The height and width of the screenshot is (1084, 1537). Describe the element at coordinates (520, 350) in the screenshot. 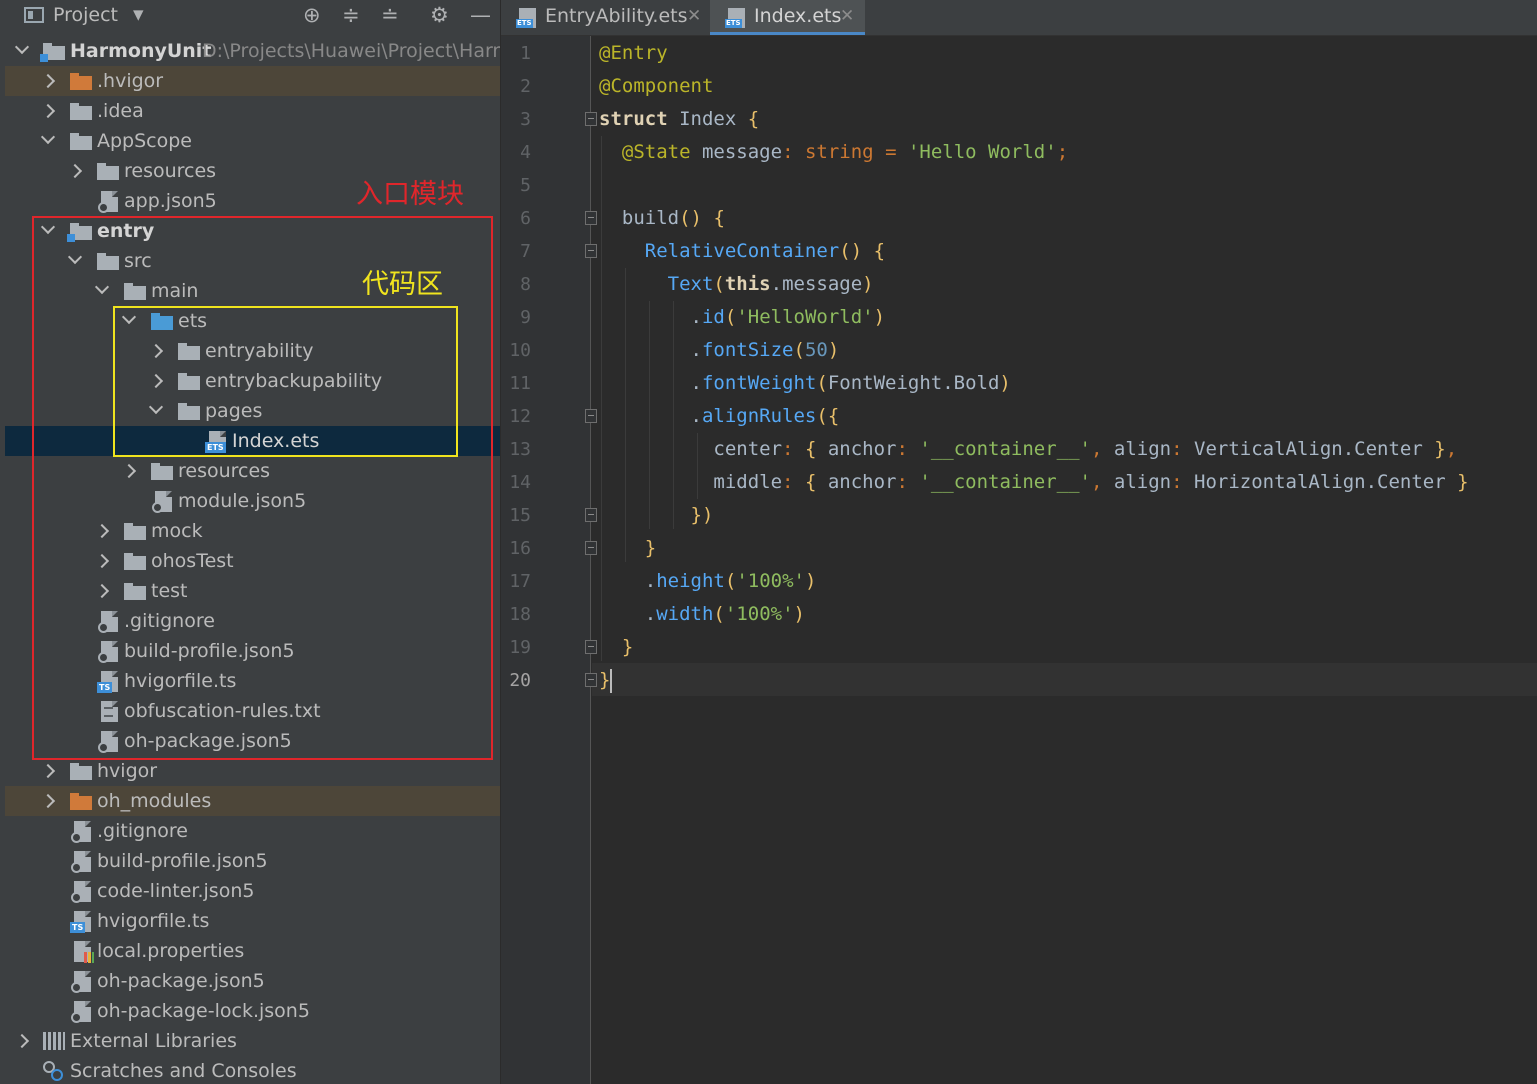

I see `line-number: 10` at that location.